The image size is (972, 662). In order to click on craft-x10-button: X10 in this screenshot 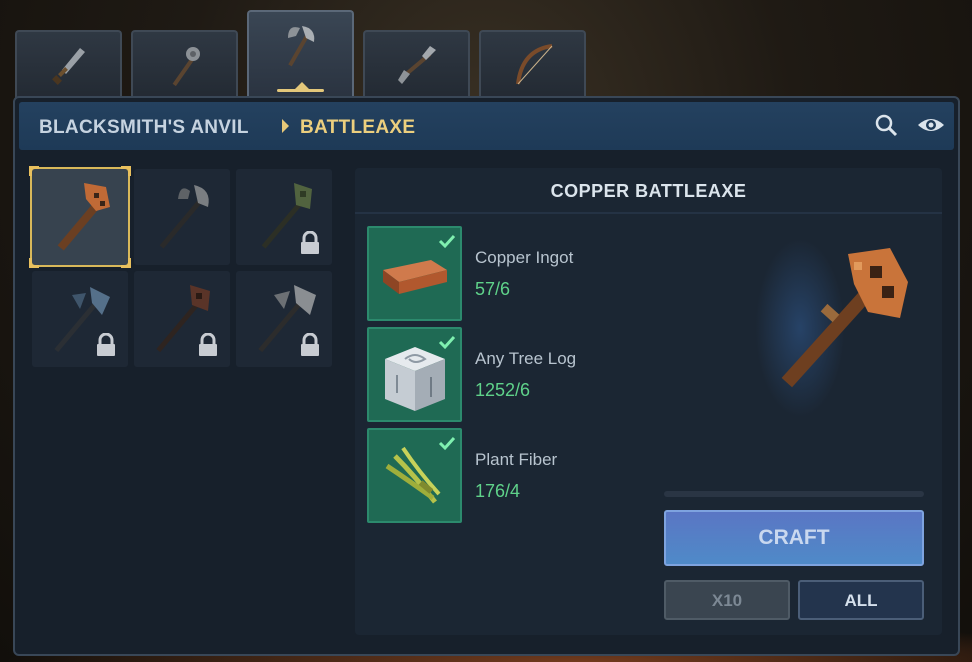, I will do `click(727, 600)`.